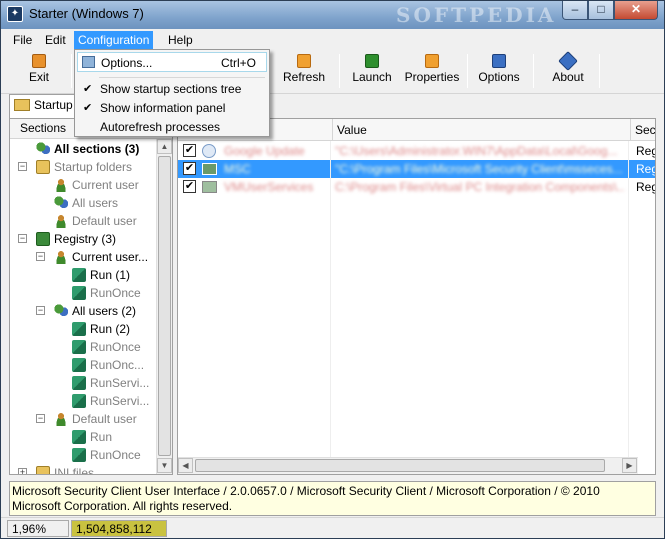  I want to click on options-button: Options, so click(499, 71).